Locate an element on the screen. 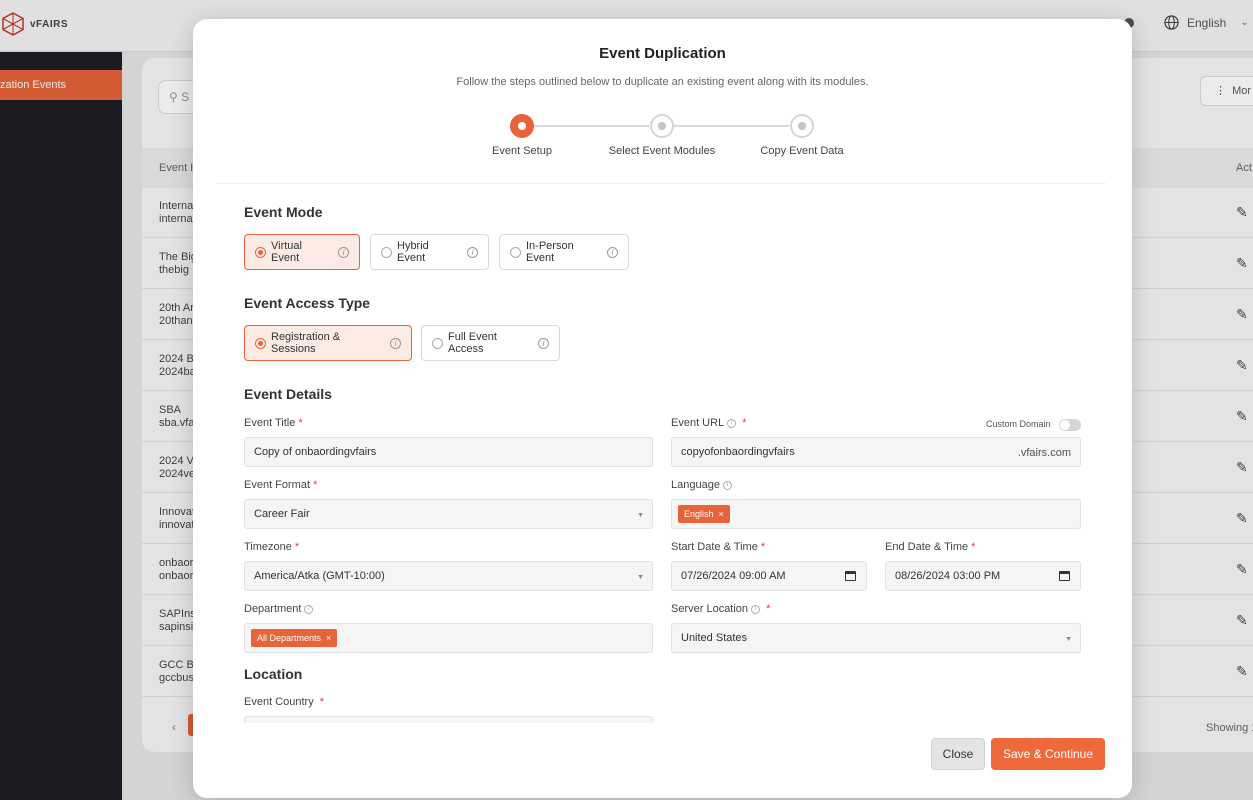 The image size is (1253, 800). section-title-event-details: Event Details is located at coordinates (288, 394).